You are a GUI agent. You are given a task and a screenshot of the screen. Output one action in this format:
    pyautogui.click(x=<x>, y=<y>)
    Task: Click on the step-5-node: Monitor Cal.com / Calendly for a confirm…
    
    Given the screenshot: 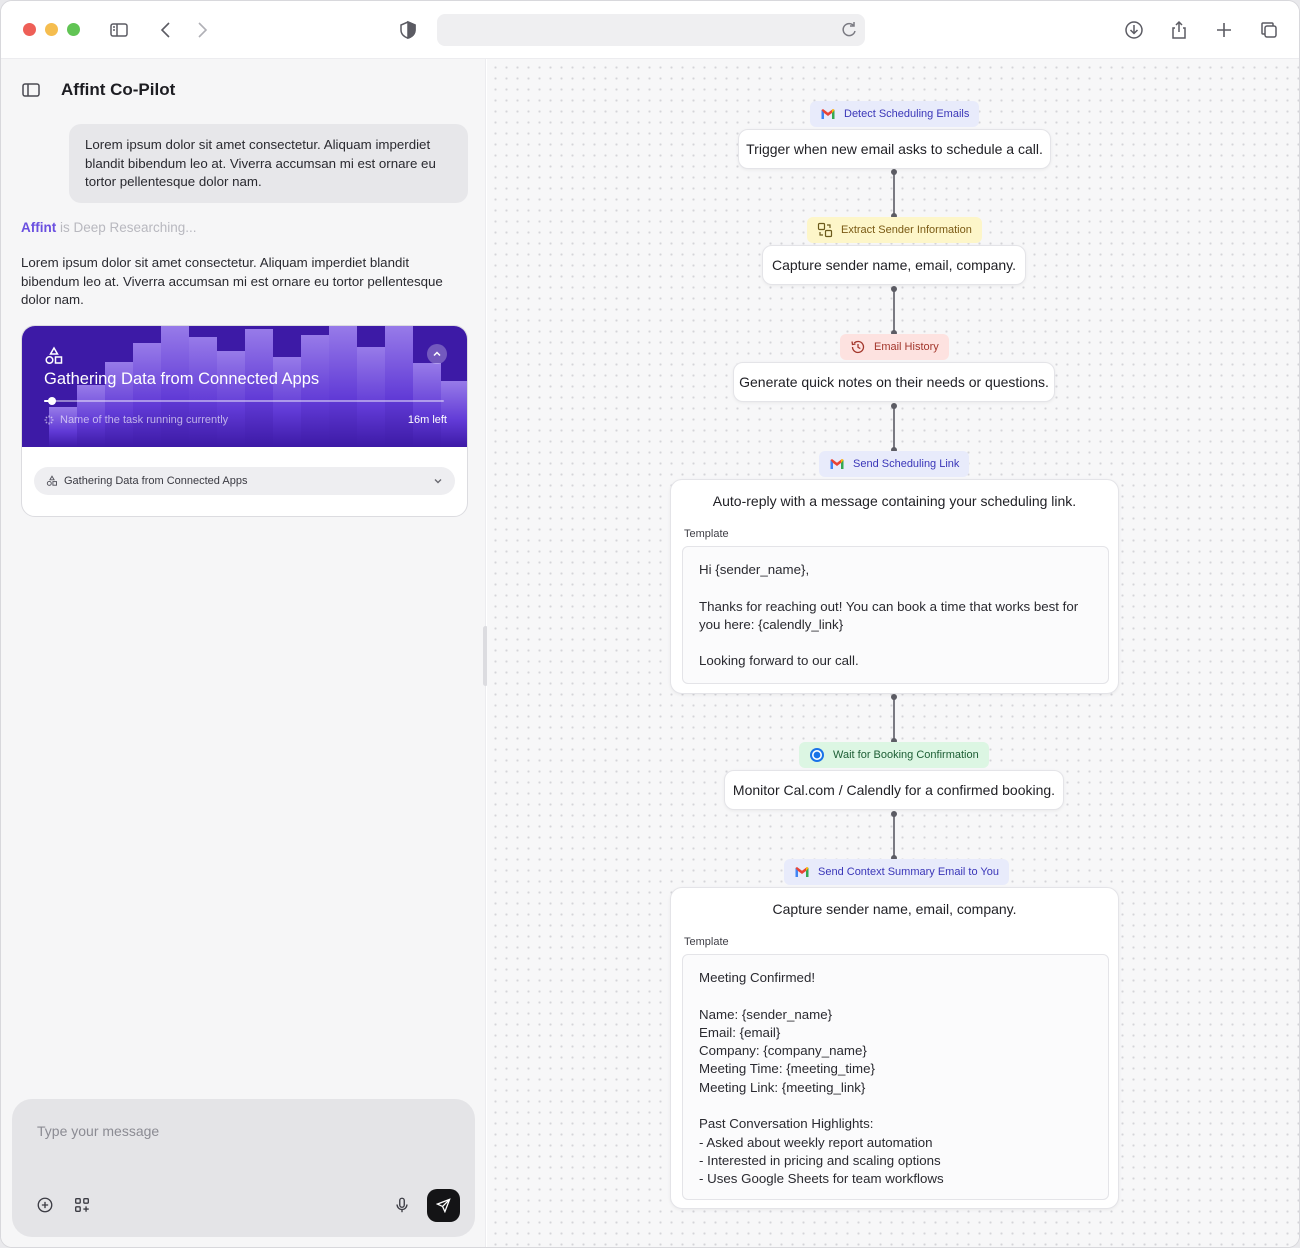 What is the action you would take?
    pyautogui.click(x=894, y=790)
    